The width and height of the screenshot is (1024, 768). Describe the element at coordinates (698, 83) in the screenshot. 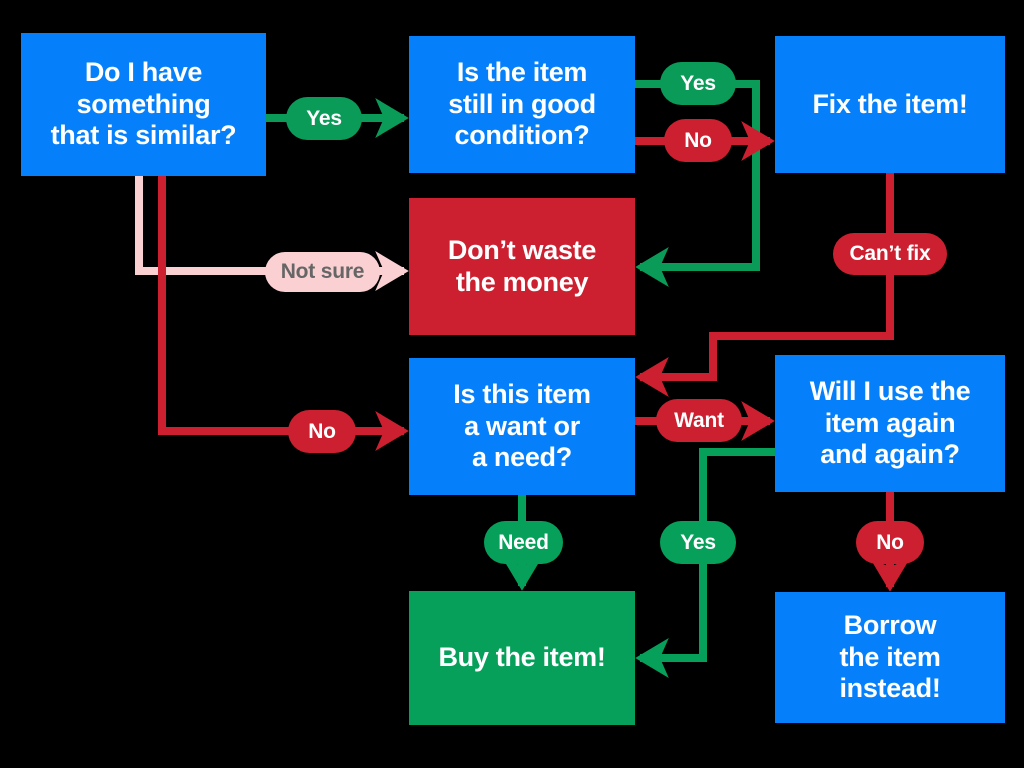

I see `edge-label-yes_condition: Yes` at that location.